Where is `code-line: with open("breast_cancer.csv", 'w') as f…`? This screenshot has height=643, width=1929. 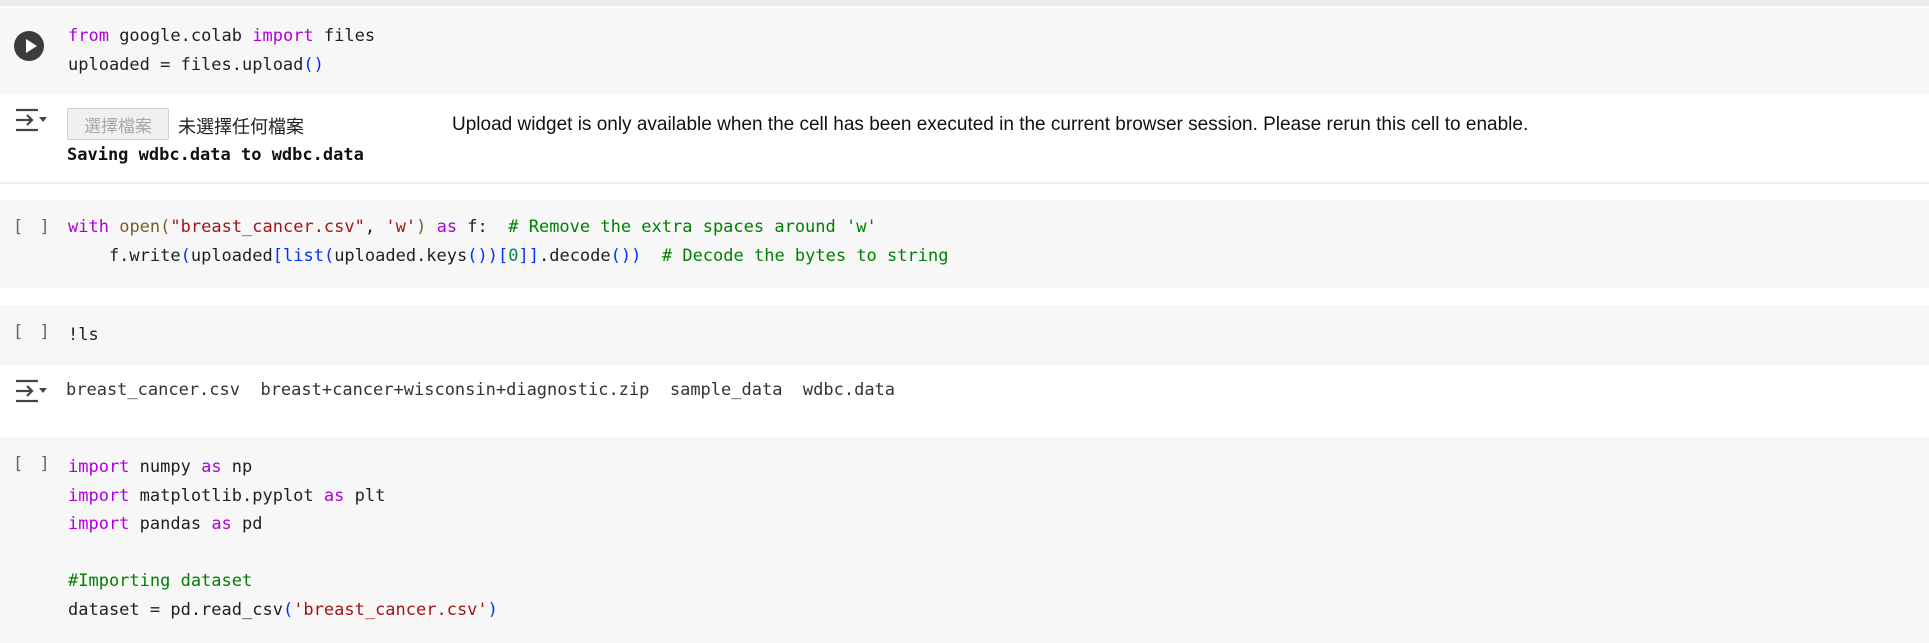 code-line: with open("breast_cancer.csv", 'w') as f… is located at coordinates (472, 227).